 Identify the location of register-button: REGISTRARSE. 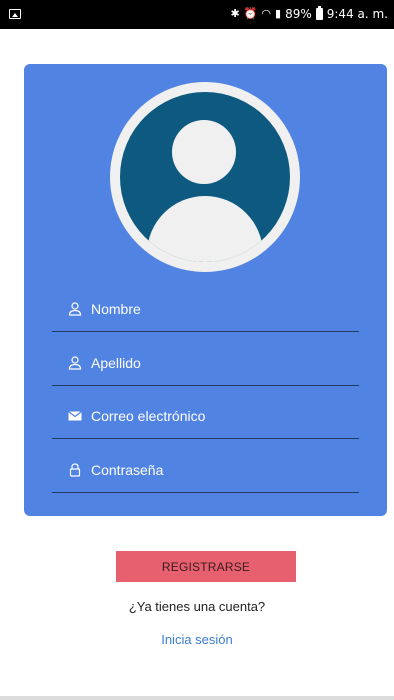
(206, 566).